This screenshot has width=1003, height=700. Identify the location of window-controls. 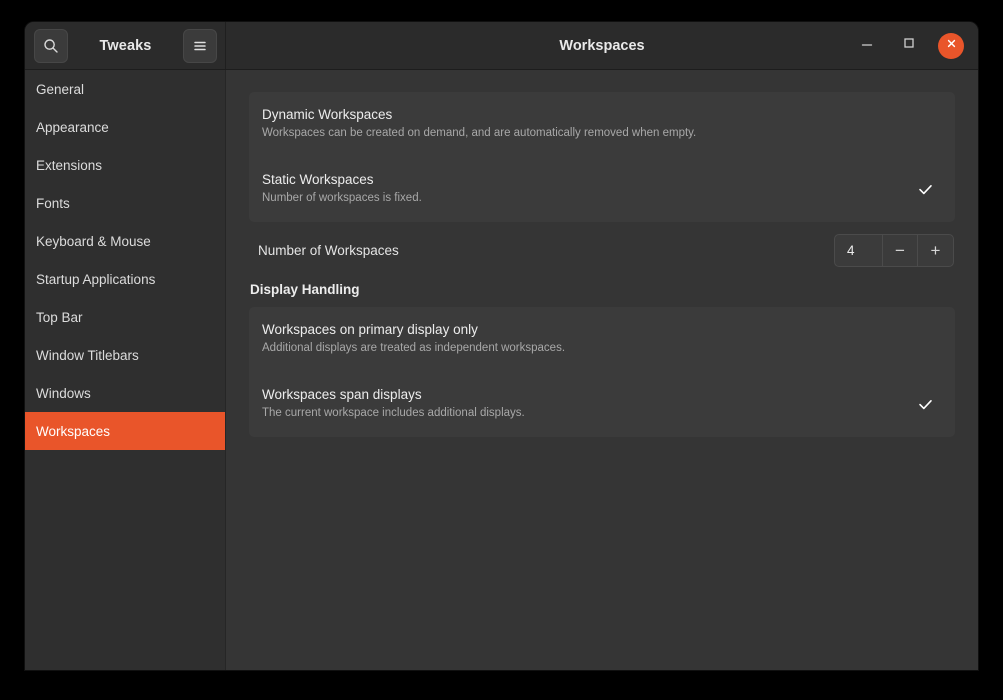
(909, 45).